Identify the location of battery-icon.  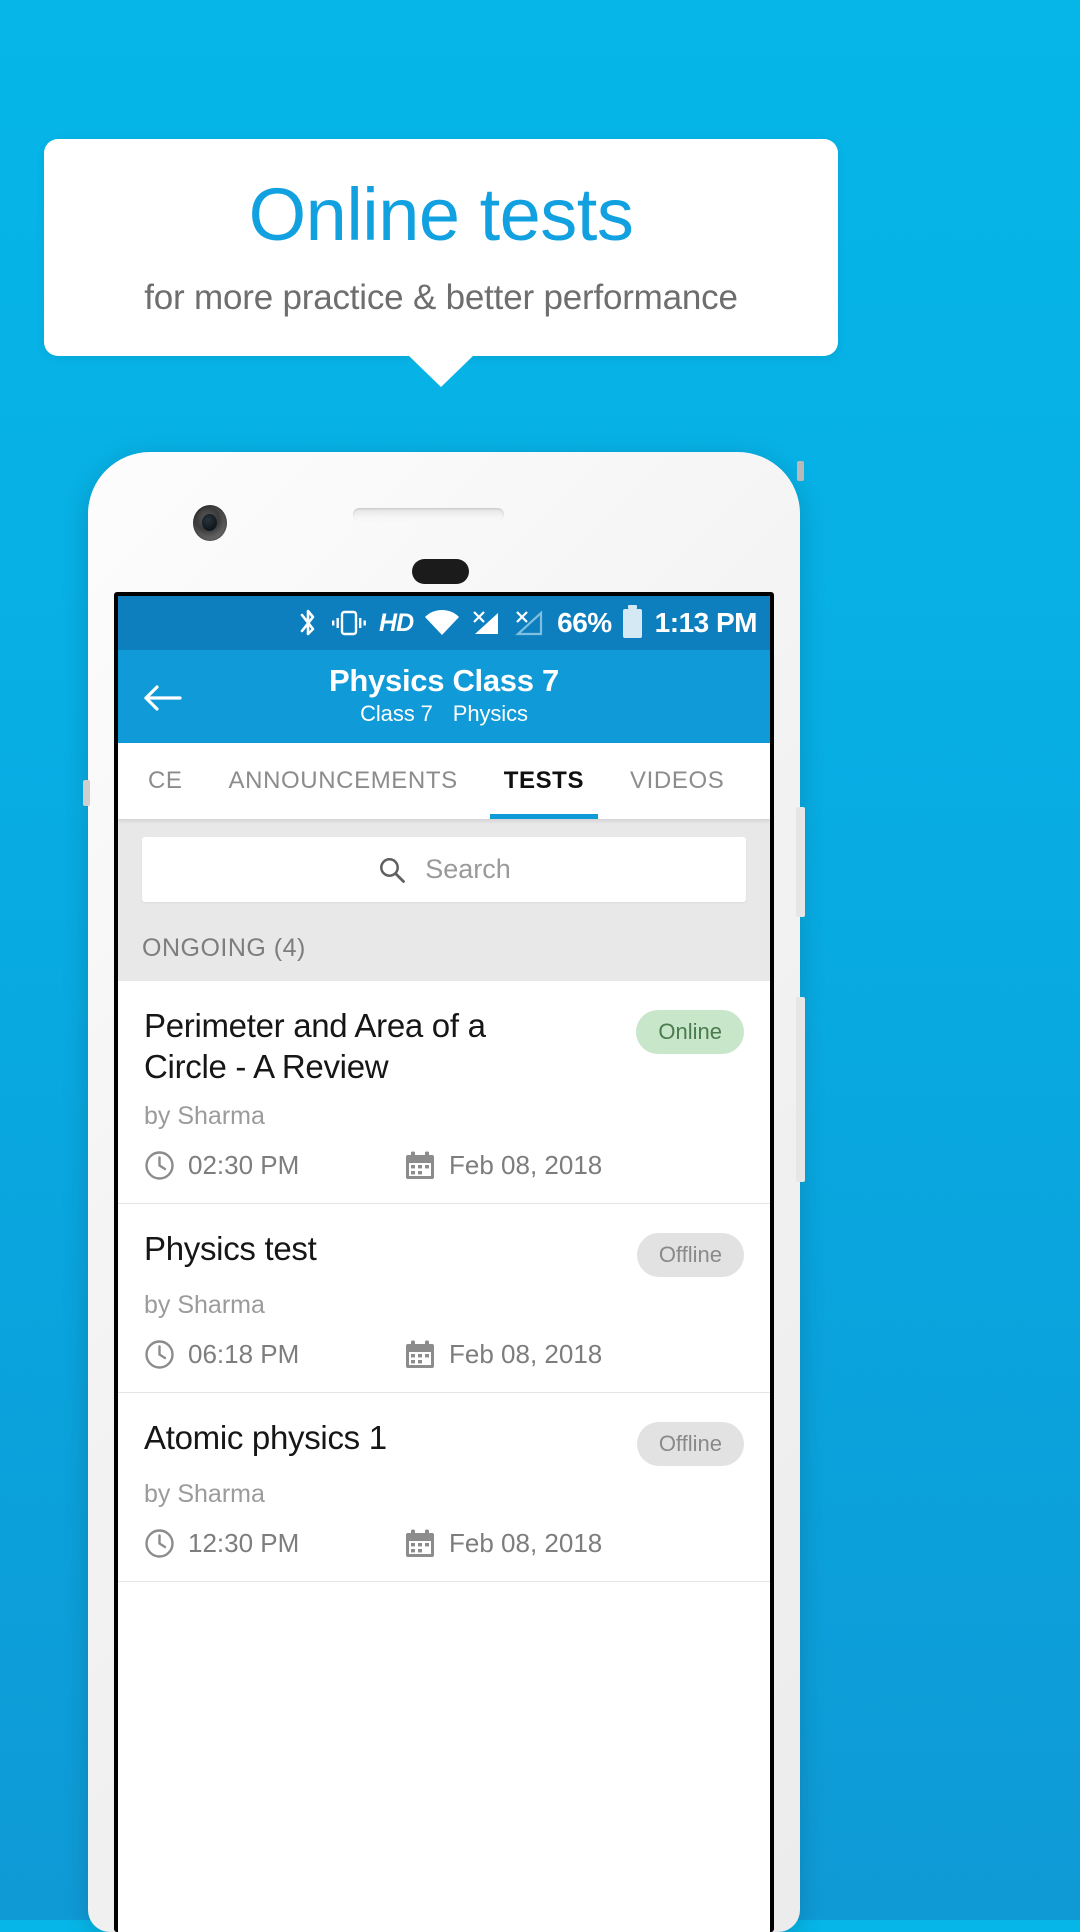
(632, 621).